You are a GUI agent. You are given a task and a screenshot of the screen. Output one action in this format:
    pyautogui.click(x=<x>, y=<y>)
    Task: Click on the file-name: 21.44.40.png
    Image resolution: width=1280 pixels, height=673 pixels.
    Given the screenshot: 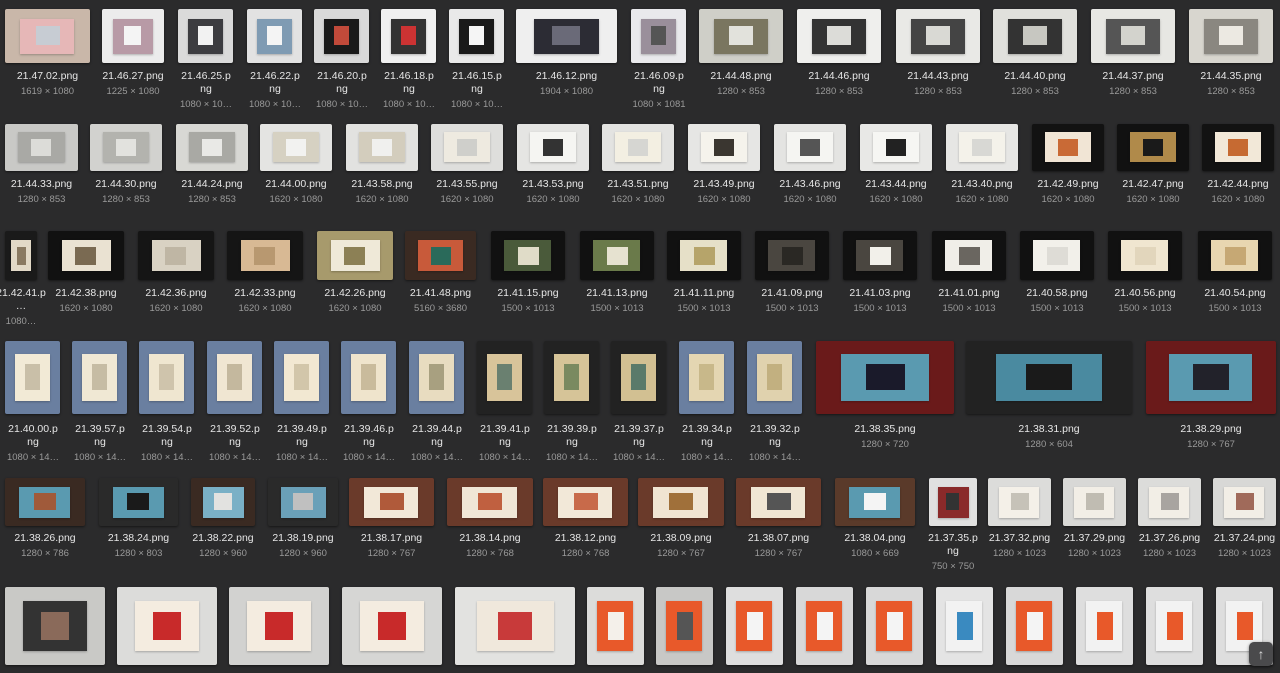 What is the action you would take?
    pyautogui.click(x=1035, y=76)
    